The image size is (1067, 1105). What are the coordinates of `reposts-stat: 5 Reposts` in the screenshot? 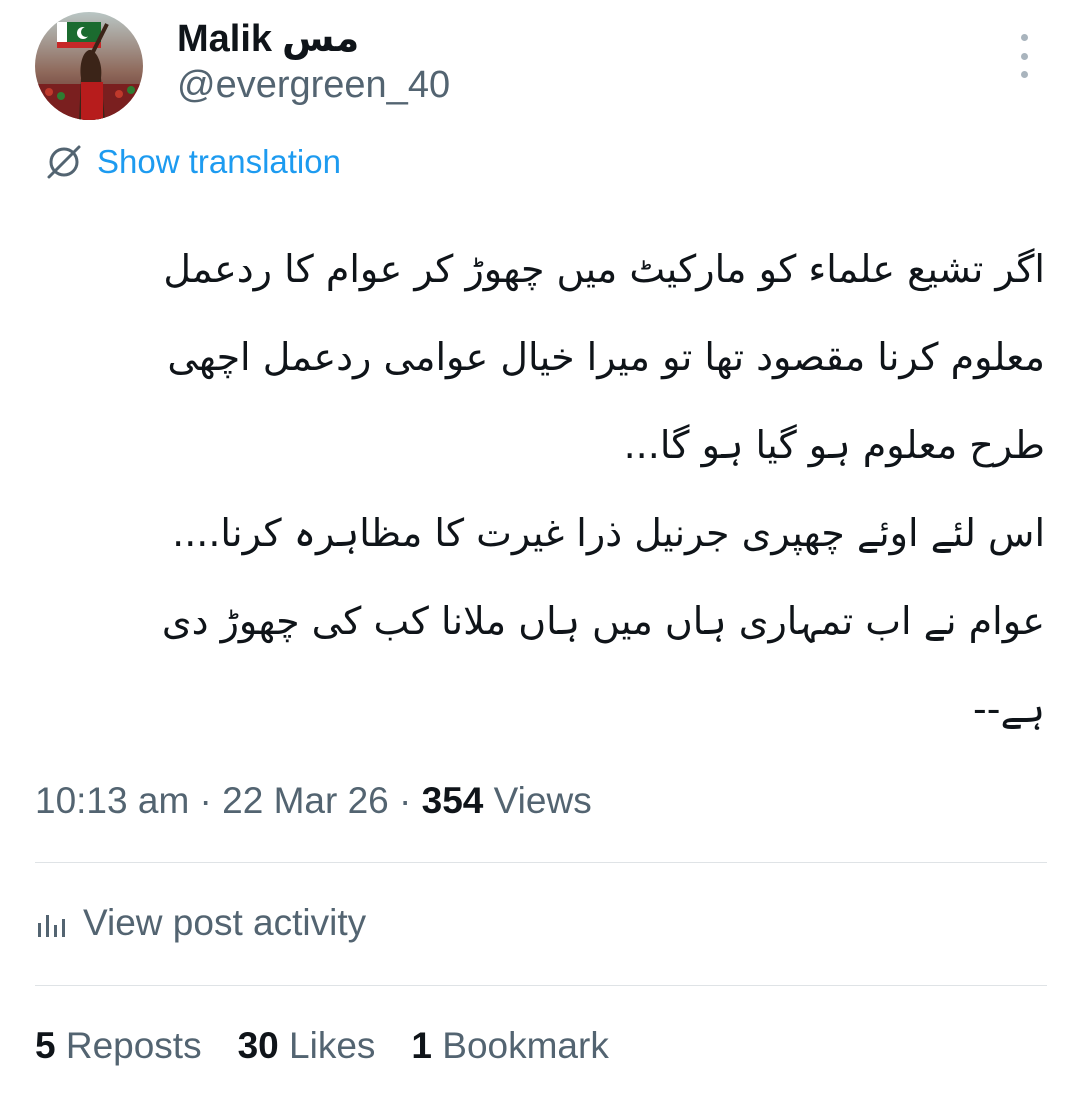 It's located at (118, 1046).